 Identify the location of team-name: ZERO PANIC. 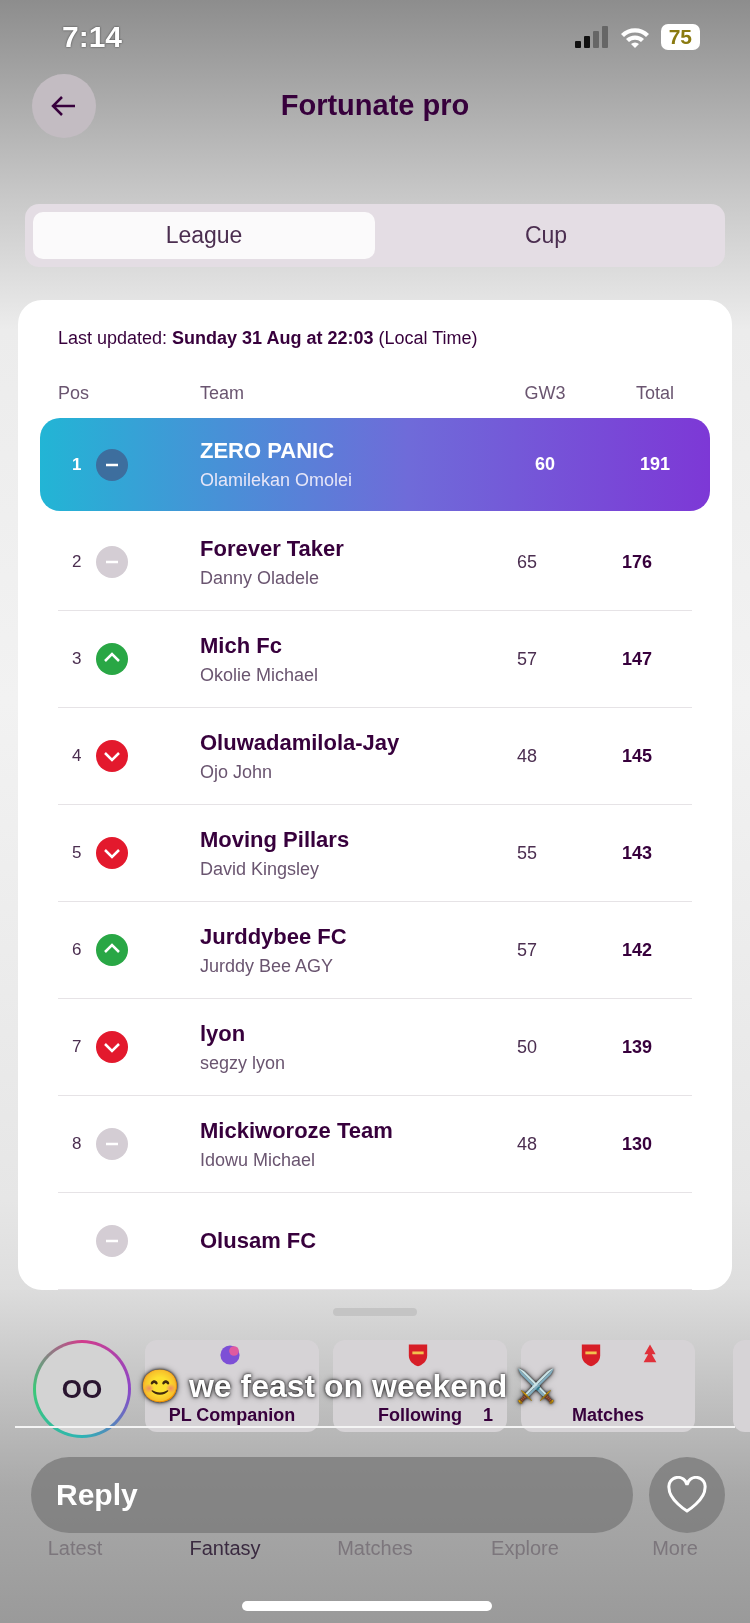
(268, 451).